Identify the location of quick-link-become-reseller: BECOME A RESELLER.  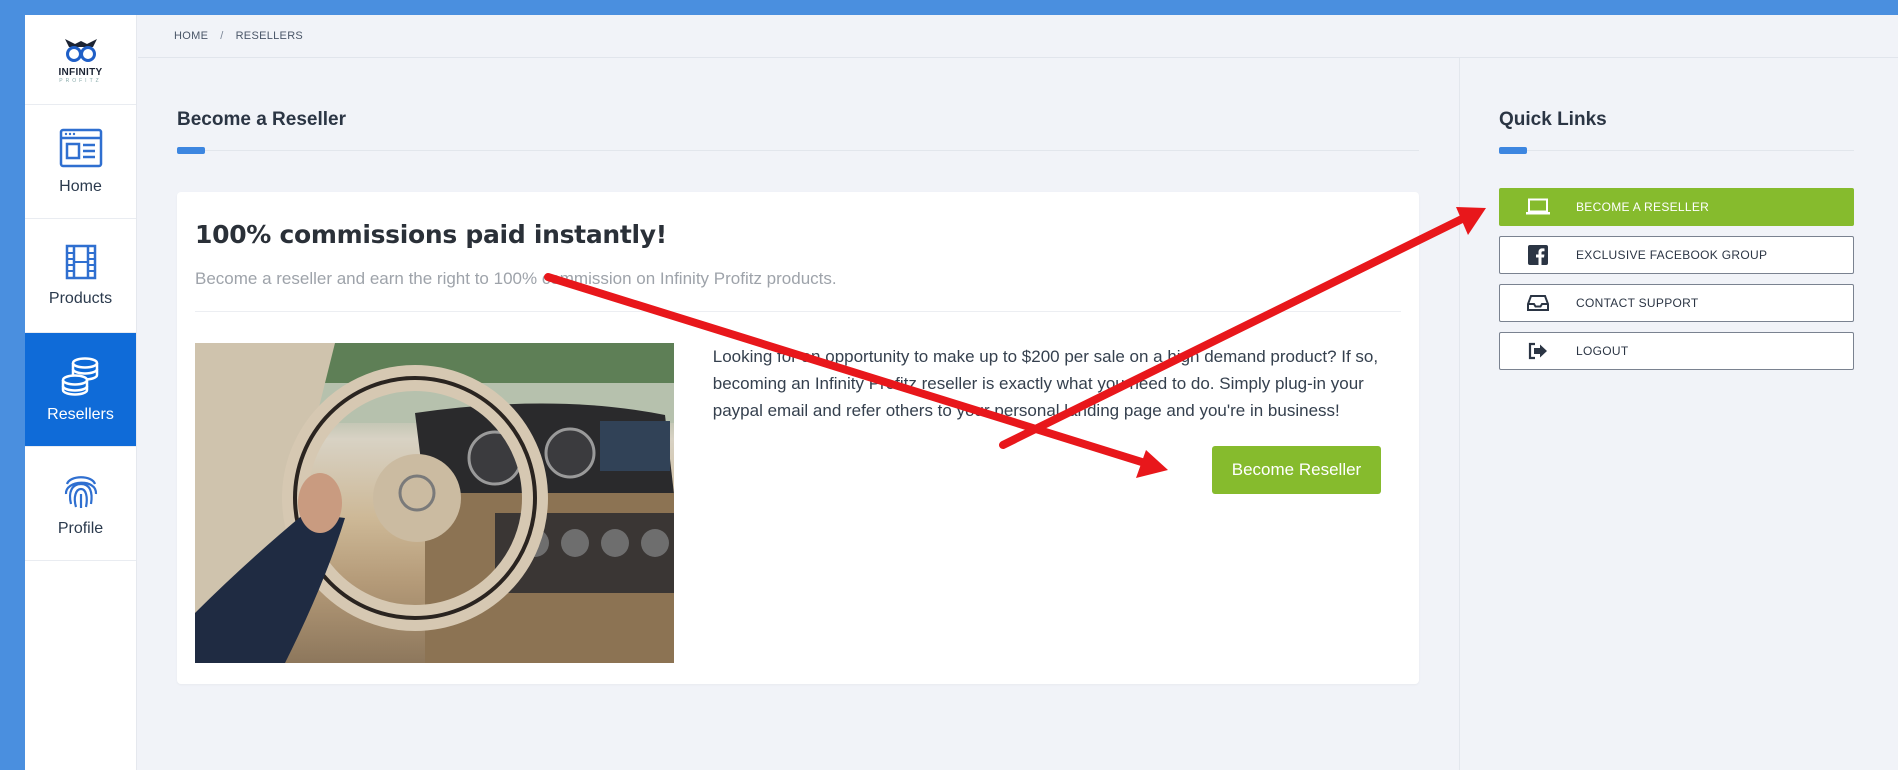
(1676, 207).